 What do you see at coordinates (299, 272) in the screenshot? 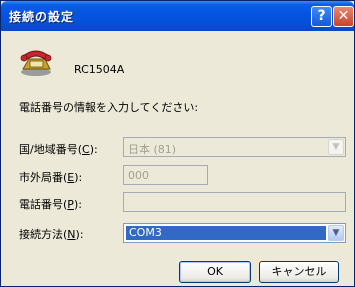
I see `cancel-button: キャンセル` at bounding box center [299, 272].